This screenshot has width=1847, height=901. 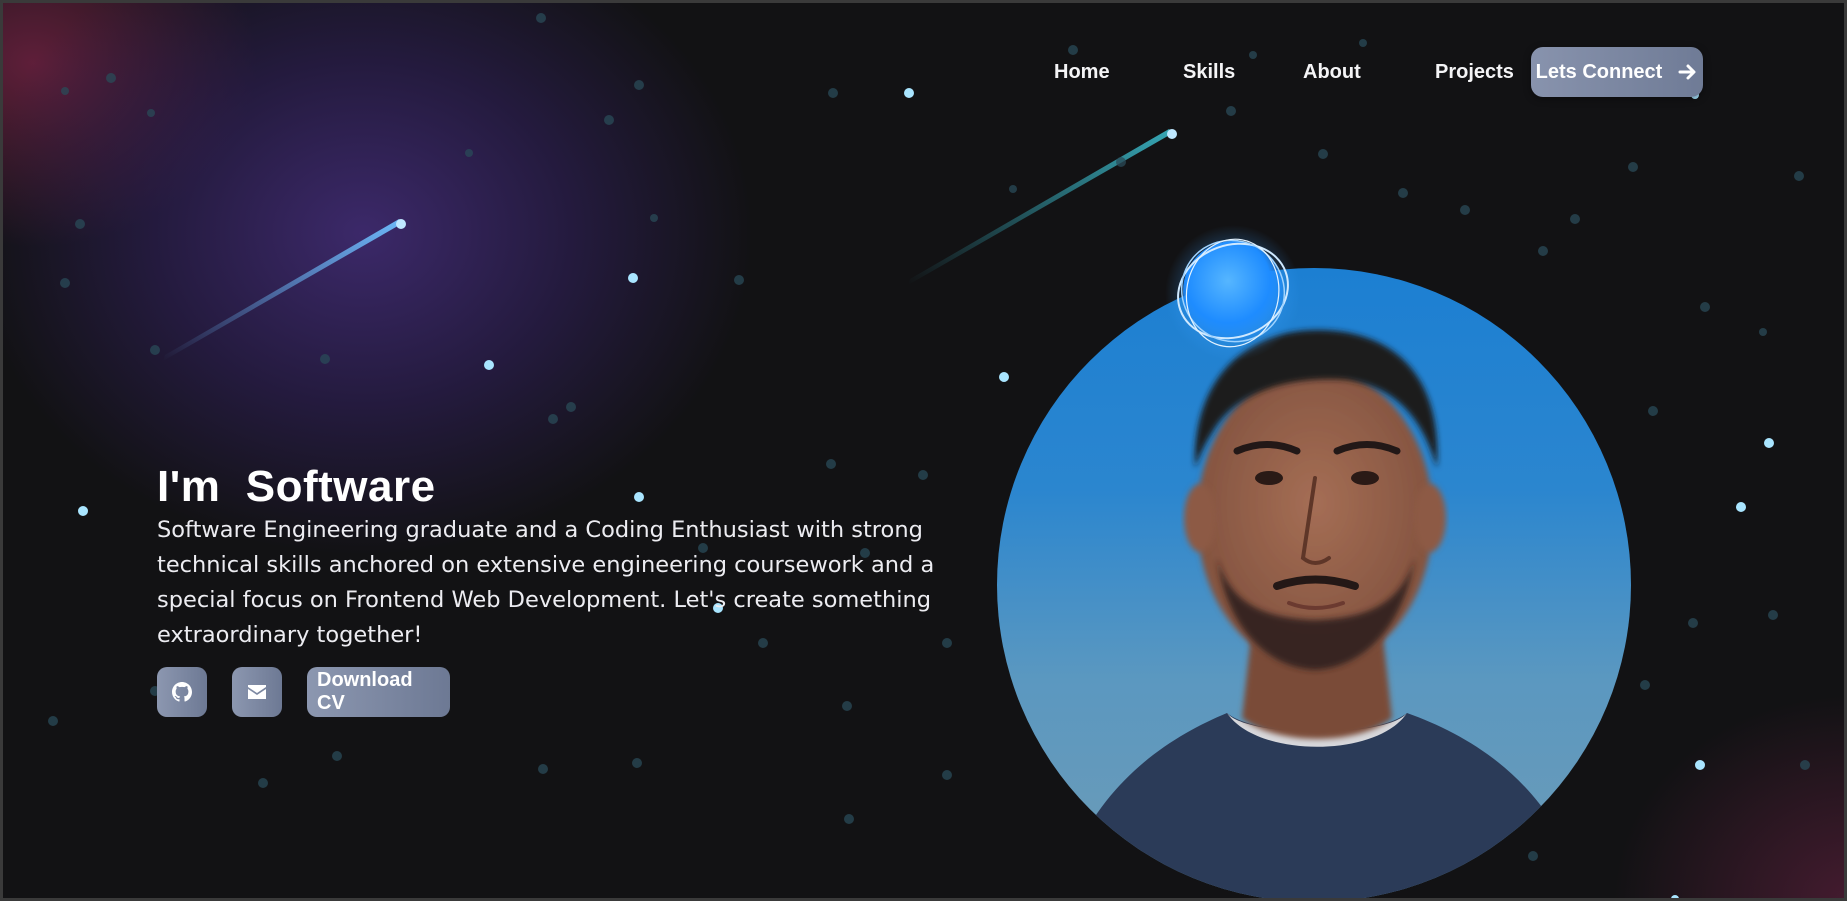 I want to click on nav-link-skills: Skills, so click(x=1209, y=72).